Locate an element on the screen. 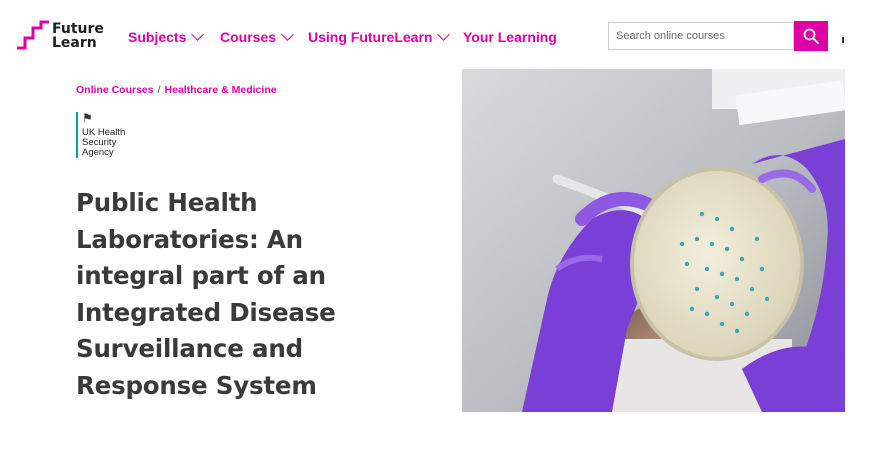  nav-your-learning: Your Learning is located at coordinates (510, 37).